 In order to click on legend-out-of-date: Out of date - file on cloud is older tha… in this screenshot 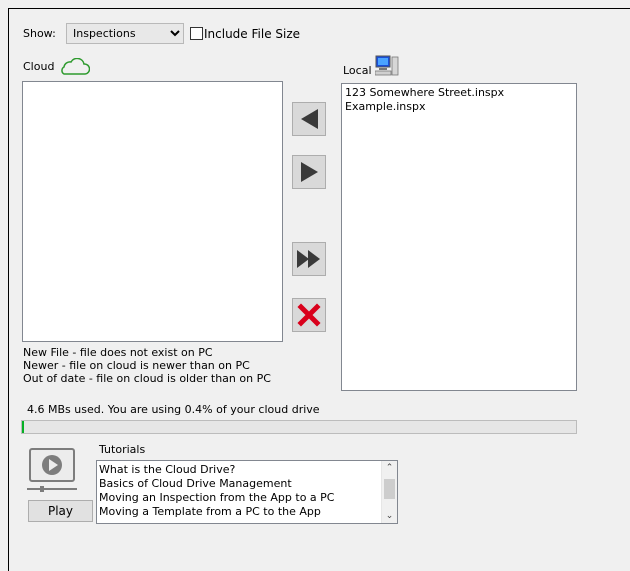, I will do `click(147, 378)`.